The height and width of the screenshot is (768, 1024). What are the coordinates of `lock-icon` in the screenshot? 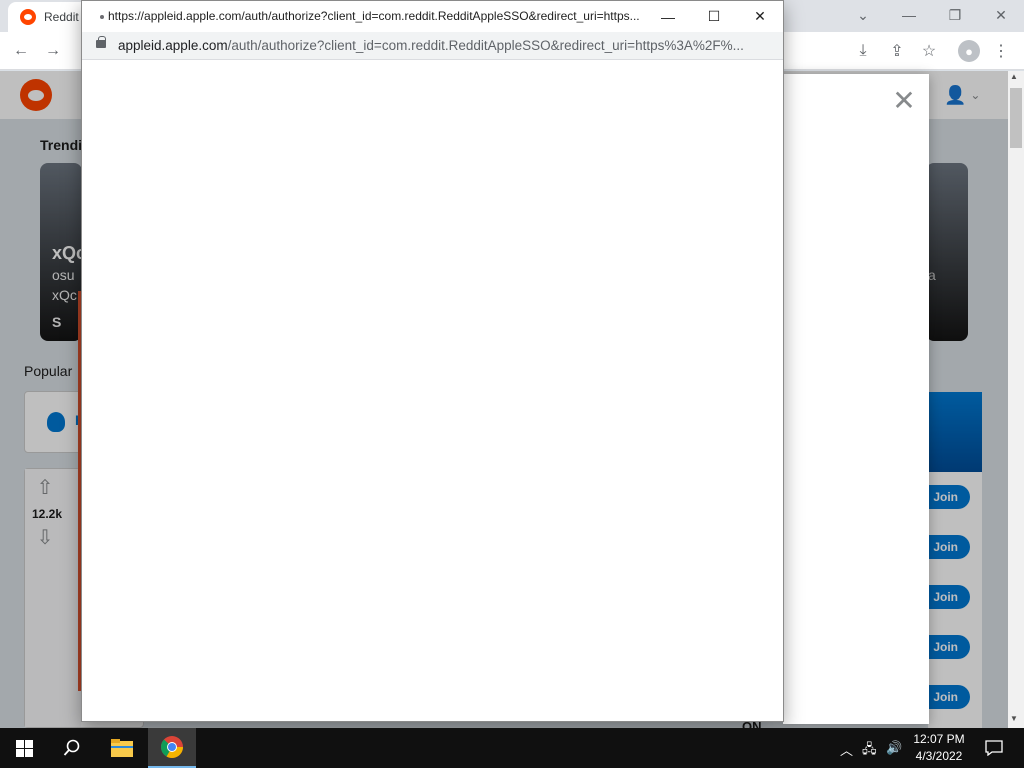 It's located at (101, 42).